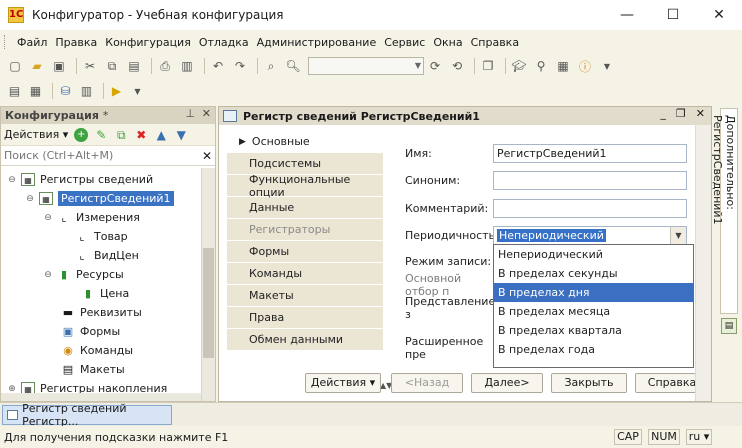 The width and height of the screenshot is (742, 448). Describe the element at coordinates (343, 383) in the screenshot. I see `actions-button: Действия ▾` at that location.